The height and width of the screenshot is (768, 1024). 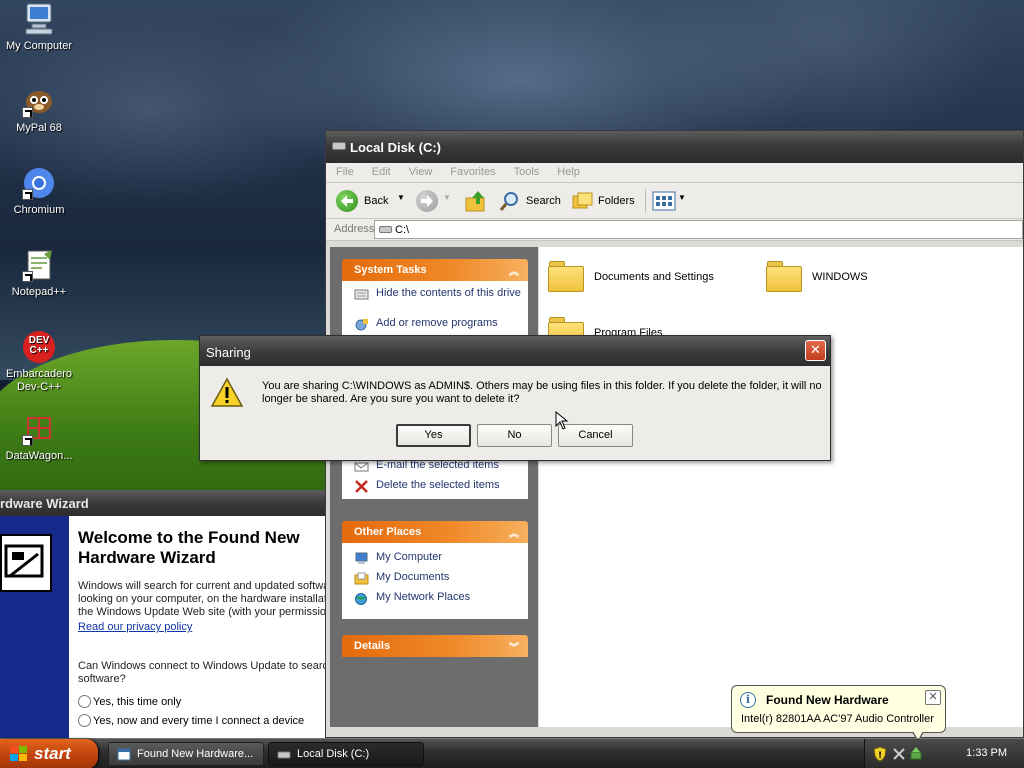 What do you see at coordinates (438, 327) in the screenshot?
I see `task-add-remove-programs: Add or remove programs` at bounding box center [438, 327].